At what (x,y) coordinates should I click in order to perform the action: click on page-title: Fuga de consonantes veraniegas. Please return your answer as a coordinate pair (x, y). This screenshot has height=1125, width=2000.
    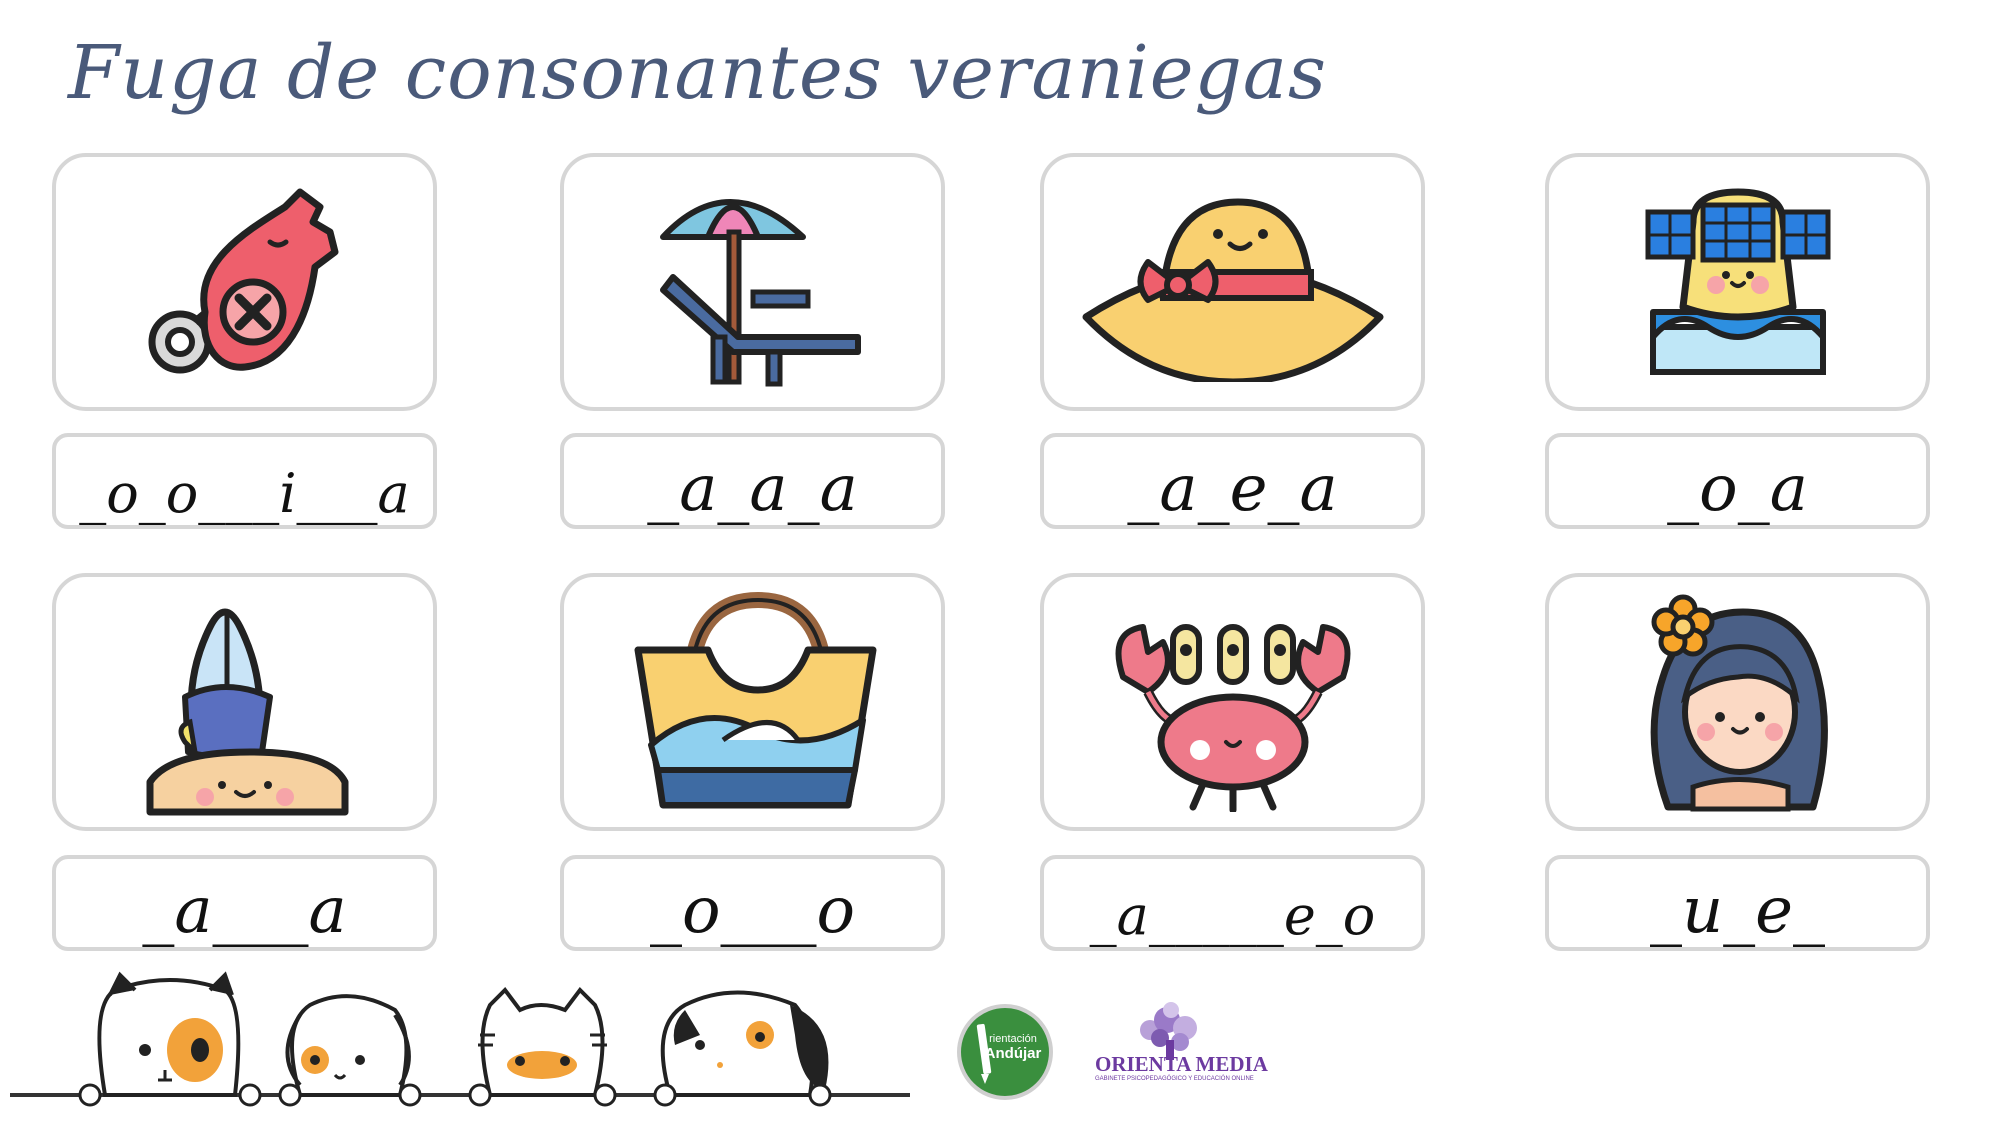
    Looking at the image, I should click on (698, 73).